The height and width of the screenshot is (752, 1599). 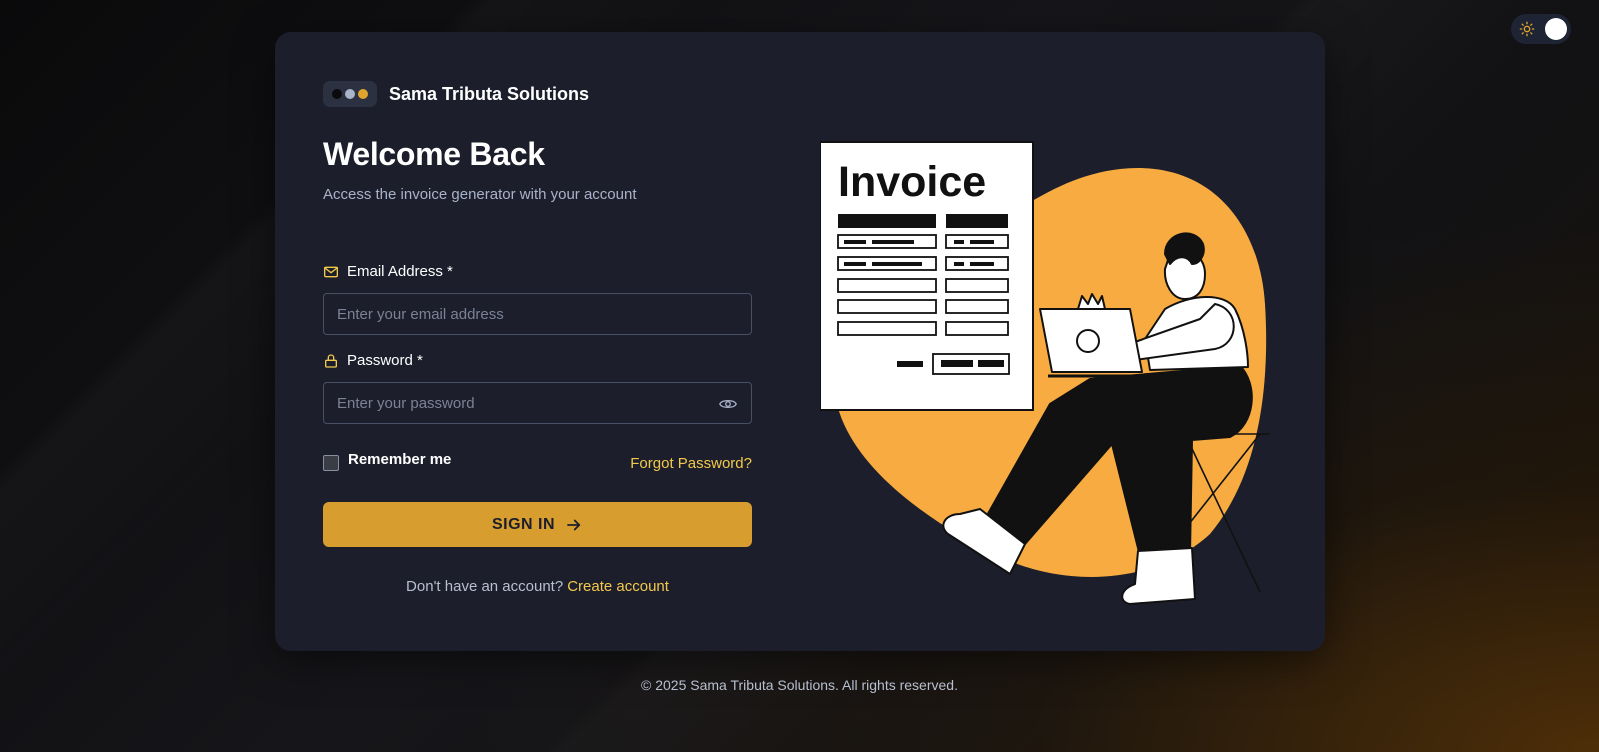 What do you see at coordinates (1527, 29) in the screenshot?
I see `sun-icon` at bounding box center [1527, 29].